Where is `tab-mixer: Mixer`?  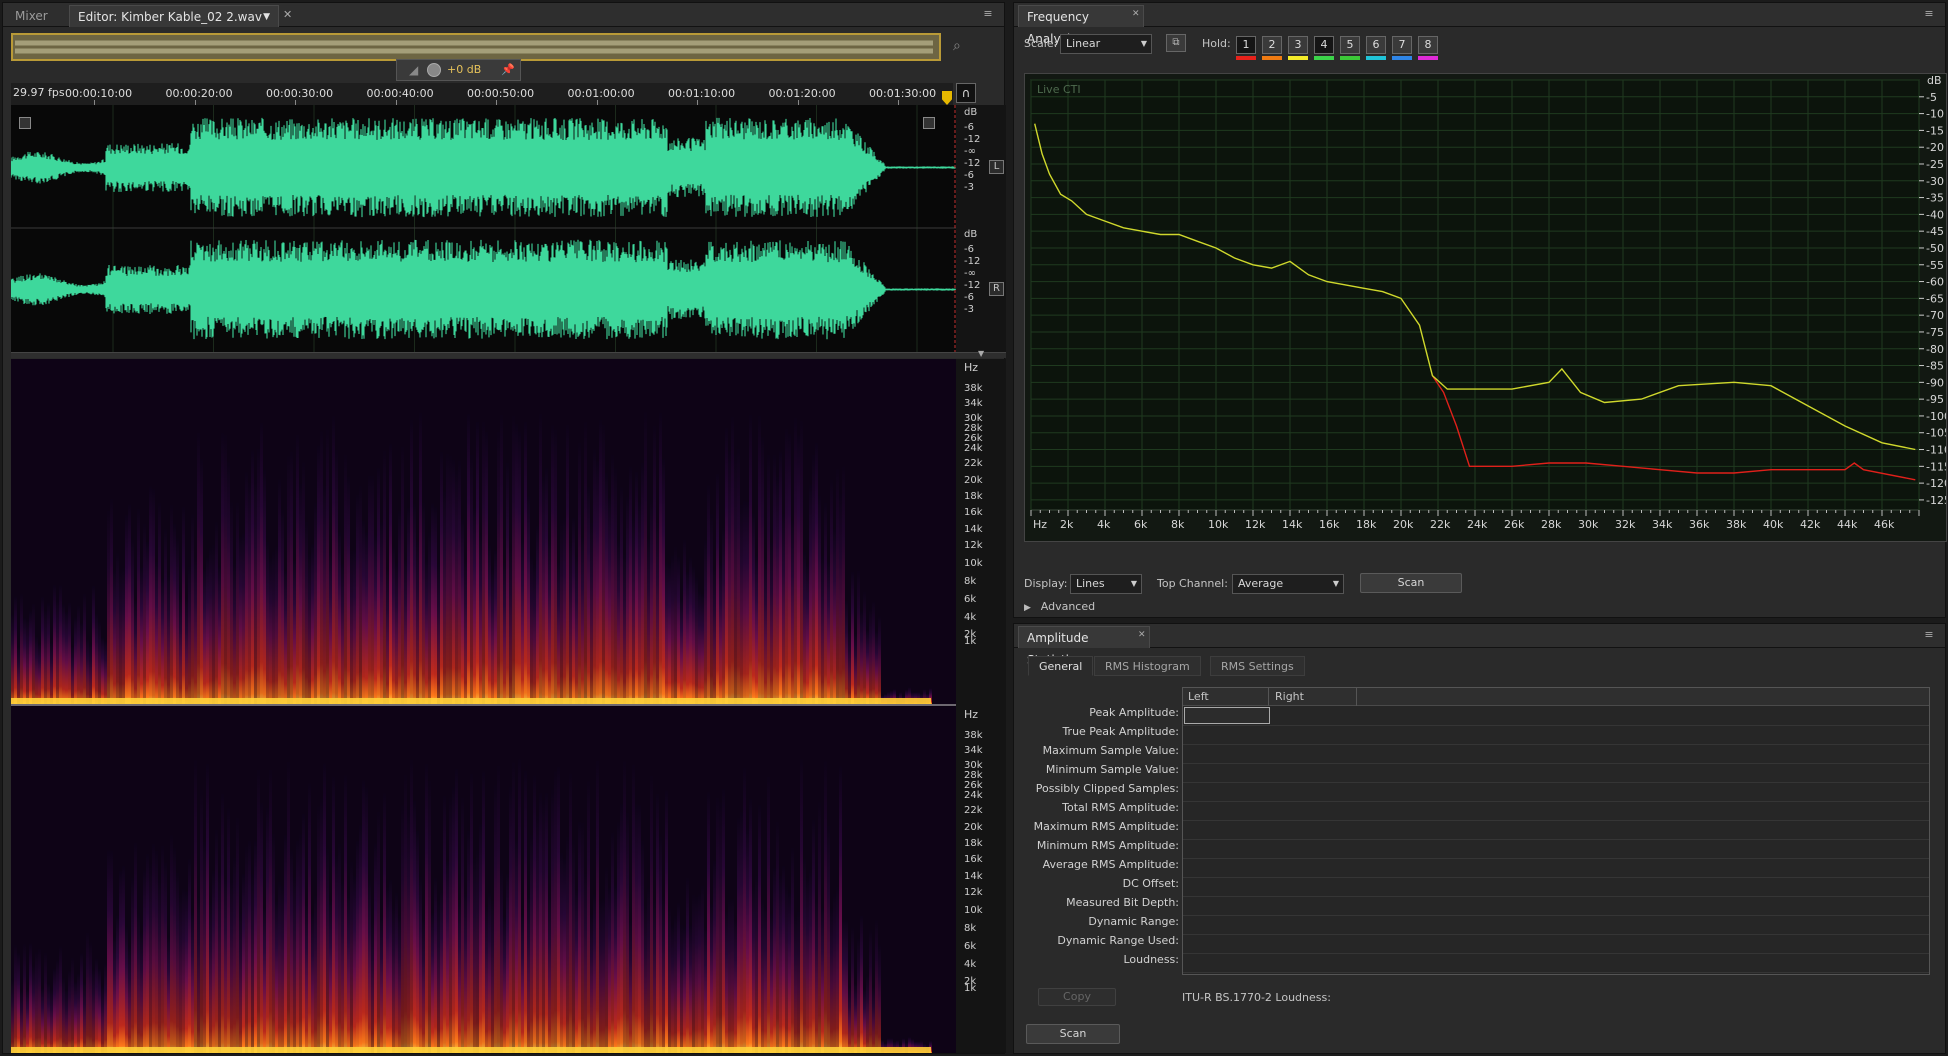 tab-mixer: Mixer is located at coordinates (31, 16).